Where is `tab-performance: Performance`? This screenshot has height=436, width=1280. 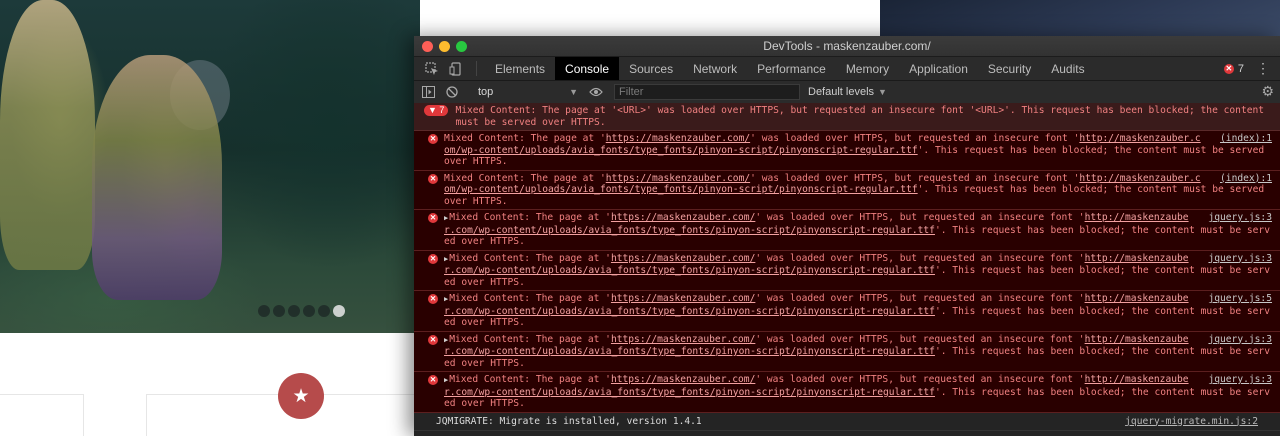
tab-performance: Performance is located at coordinates (791, 68).